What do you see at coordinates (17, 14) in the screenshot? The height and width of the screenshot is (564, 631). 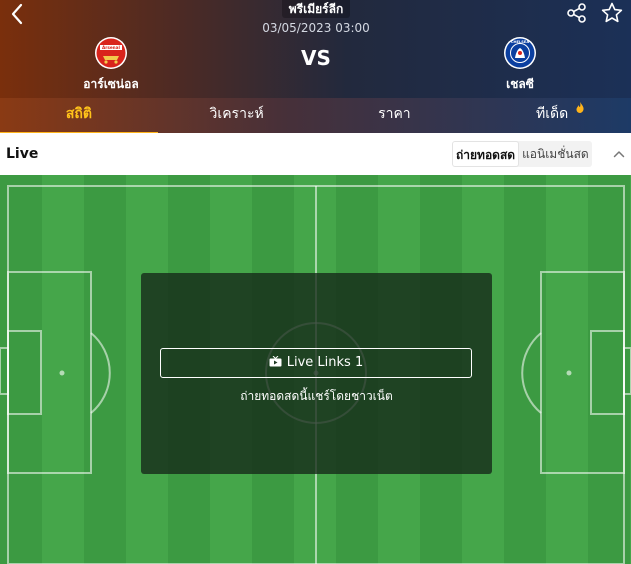 I see `back-arrow-icon` at bounding box center [17, 14].